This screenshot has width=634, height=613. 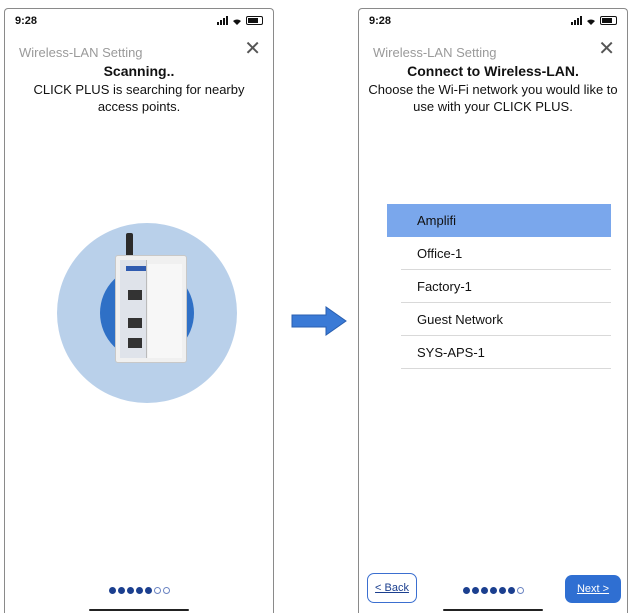 I want to click on page-title: Connect to Wireless-LAN., so click(x=493, y=71).